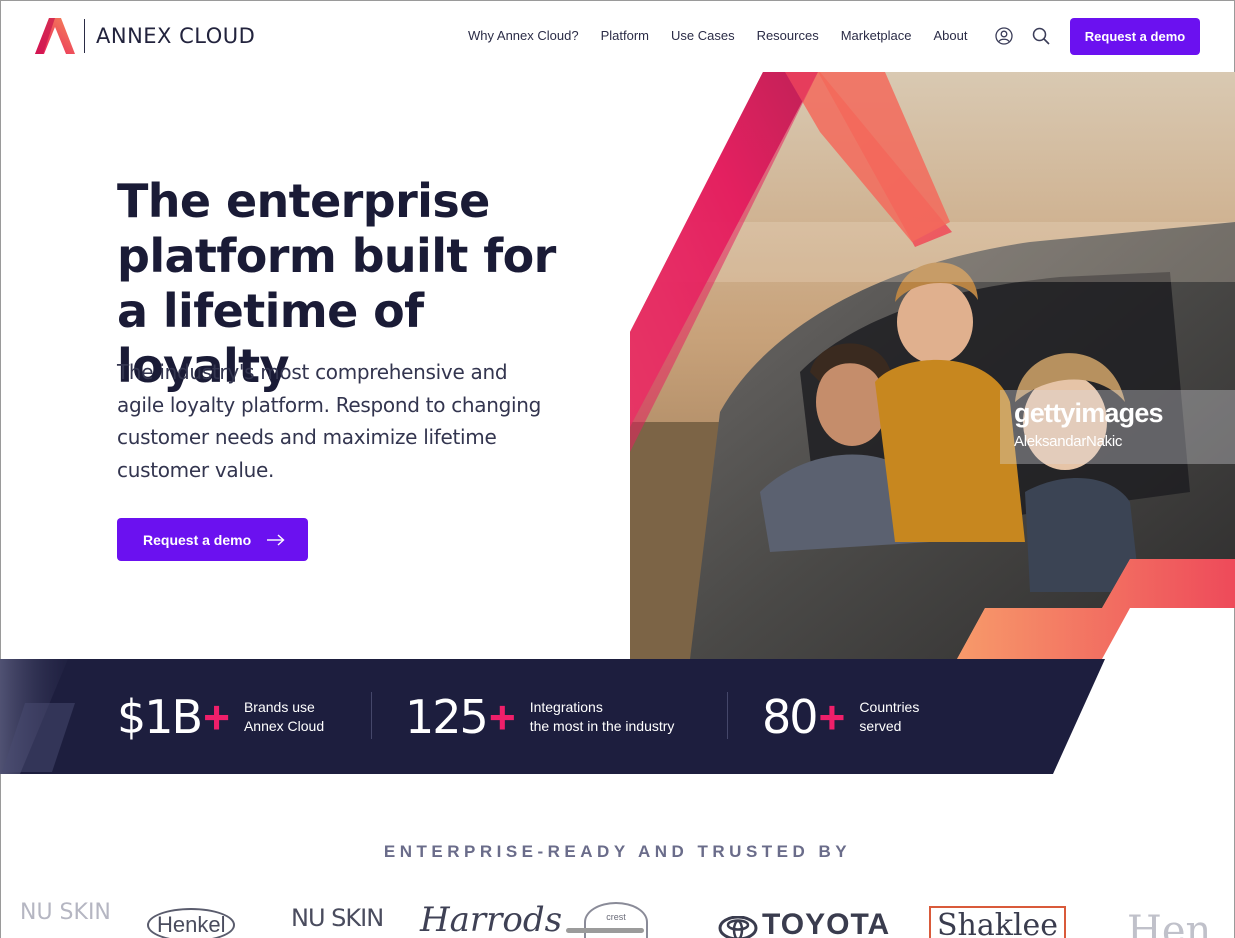 This screenshot has height=938, width=1235. I want to click on annex-cloud-logo: ANNEX CLOUD, so click(145, 36).